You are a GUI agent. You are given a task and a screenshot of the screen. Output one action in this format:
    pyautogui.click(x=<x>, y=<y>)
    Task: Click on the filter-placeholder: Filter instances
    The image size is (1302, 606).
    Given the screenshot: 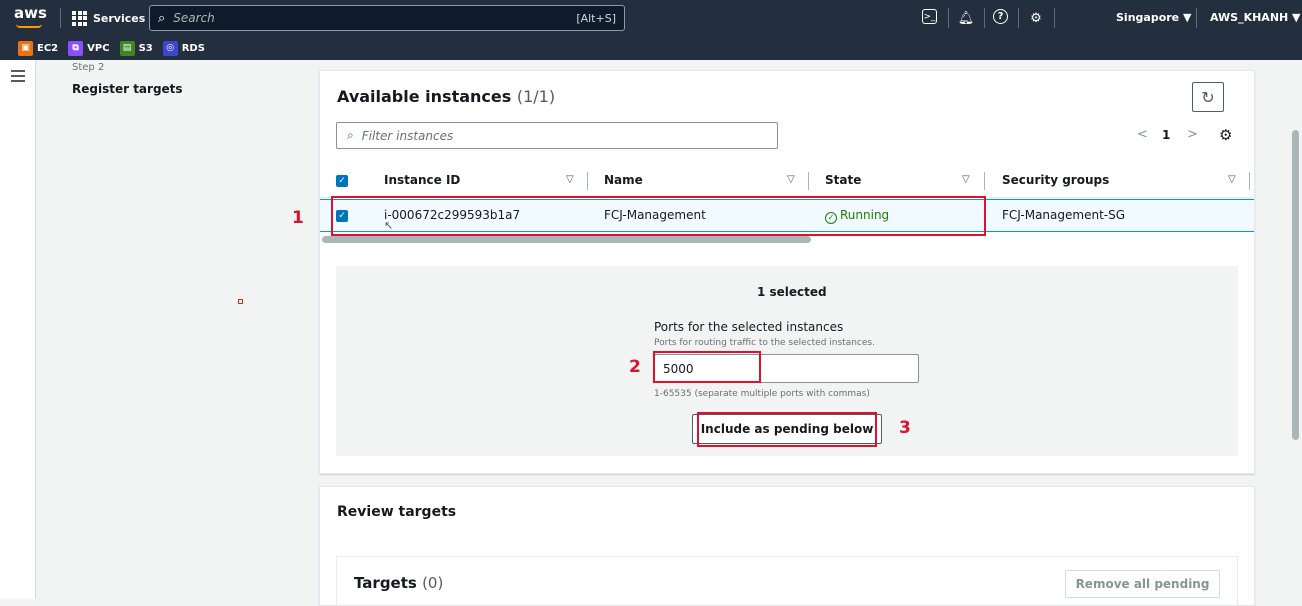 What is the action you would take?
    pyautogui.click(x=407, y=135)
    